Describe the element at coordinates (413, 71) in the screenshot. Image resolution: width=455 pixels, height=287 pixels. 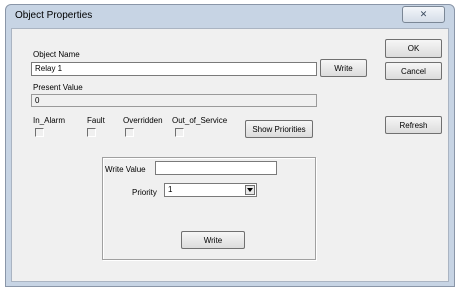
I see `cancel-button: Cancel` at that location.